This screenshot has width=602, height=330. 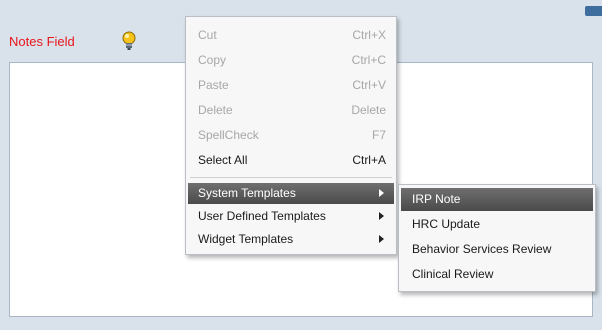 What do you see at coordinates (593, 11) in the screenshot?
I see `panel-corner-tab` at bounding box center [593, 11].